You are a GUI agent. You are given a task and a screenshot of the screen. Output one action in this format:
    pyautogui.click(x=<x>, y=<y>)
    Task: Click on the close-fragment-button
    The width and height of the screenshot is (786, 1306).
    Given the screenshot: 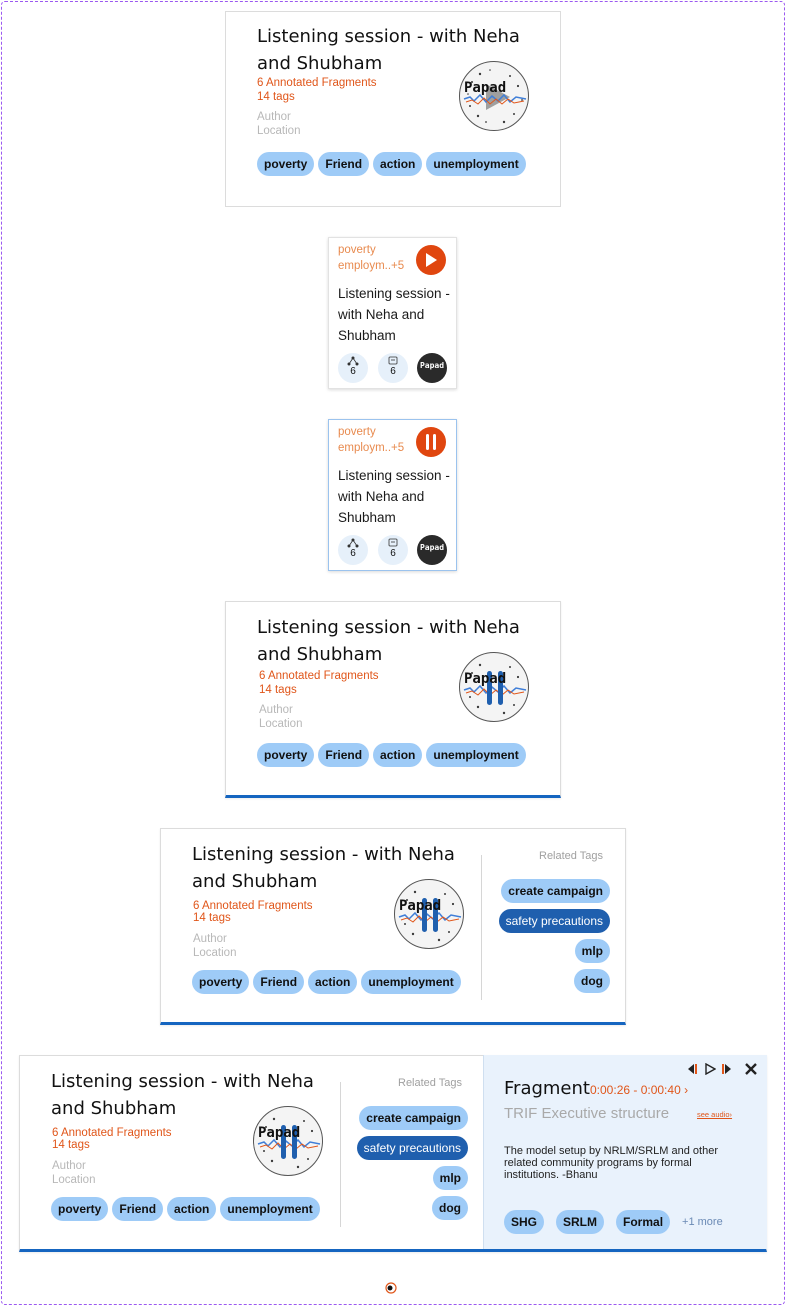 What is the action you would take?
    pyautogui.click(x=751, y=1069)
    